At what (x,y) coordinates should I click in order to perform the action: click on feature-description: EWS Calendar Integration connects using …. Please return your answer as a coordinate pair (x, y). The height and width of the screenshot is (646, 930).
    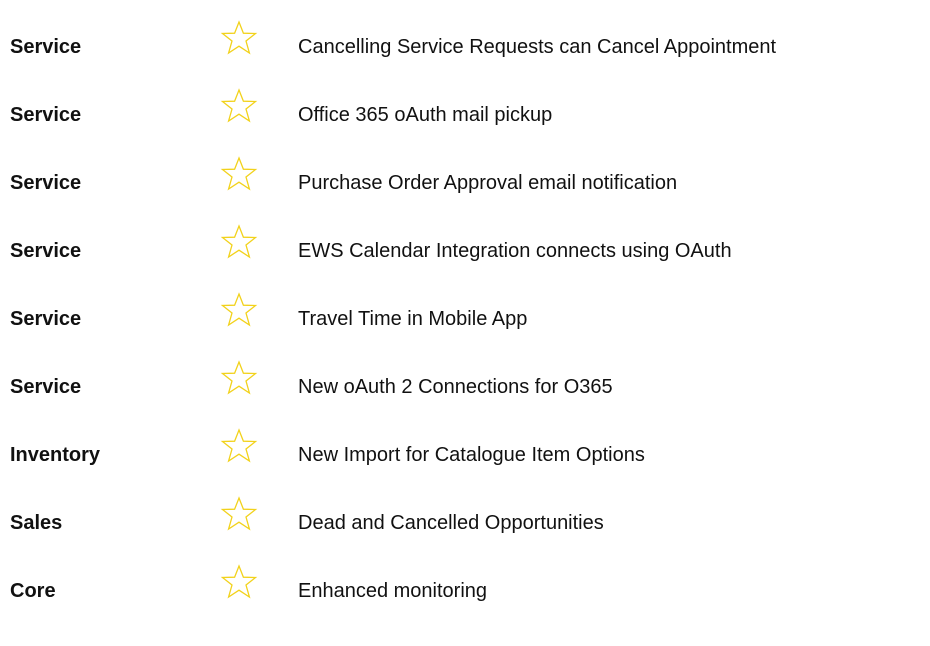
    Looking at the image, I should click on (515, 251).